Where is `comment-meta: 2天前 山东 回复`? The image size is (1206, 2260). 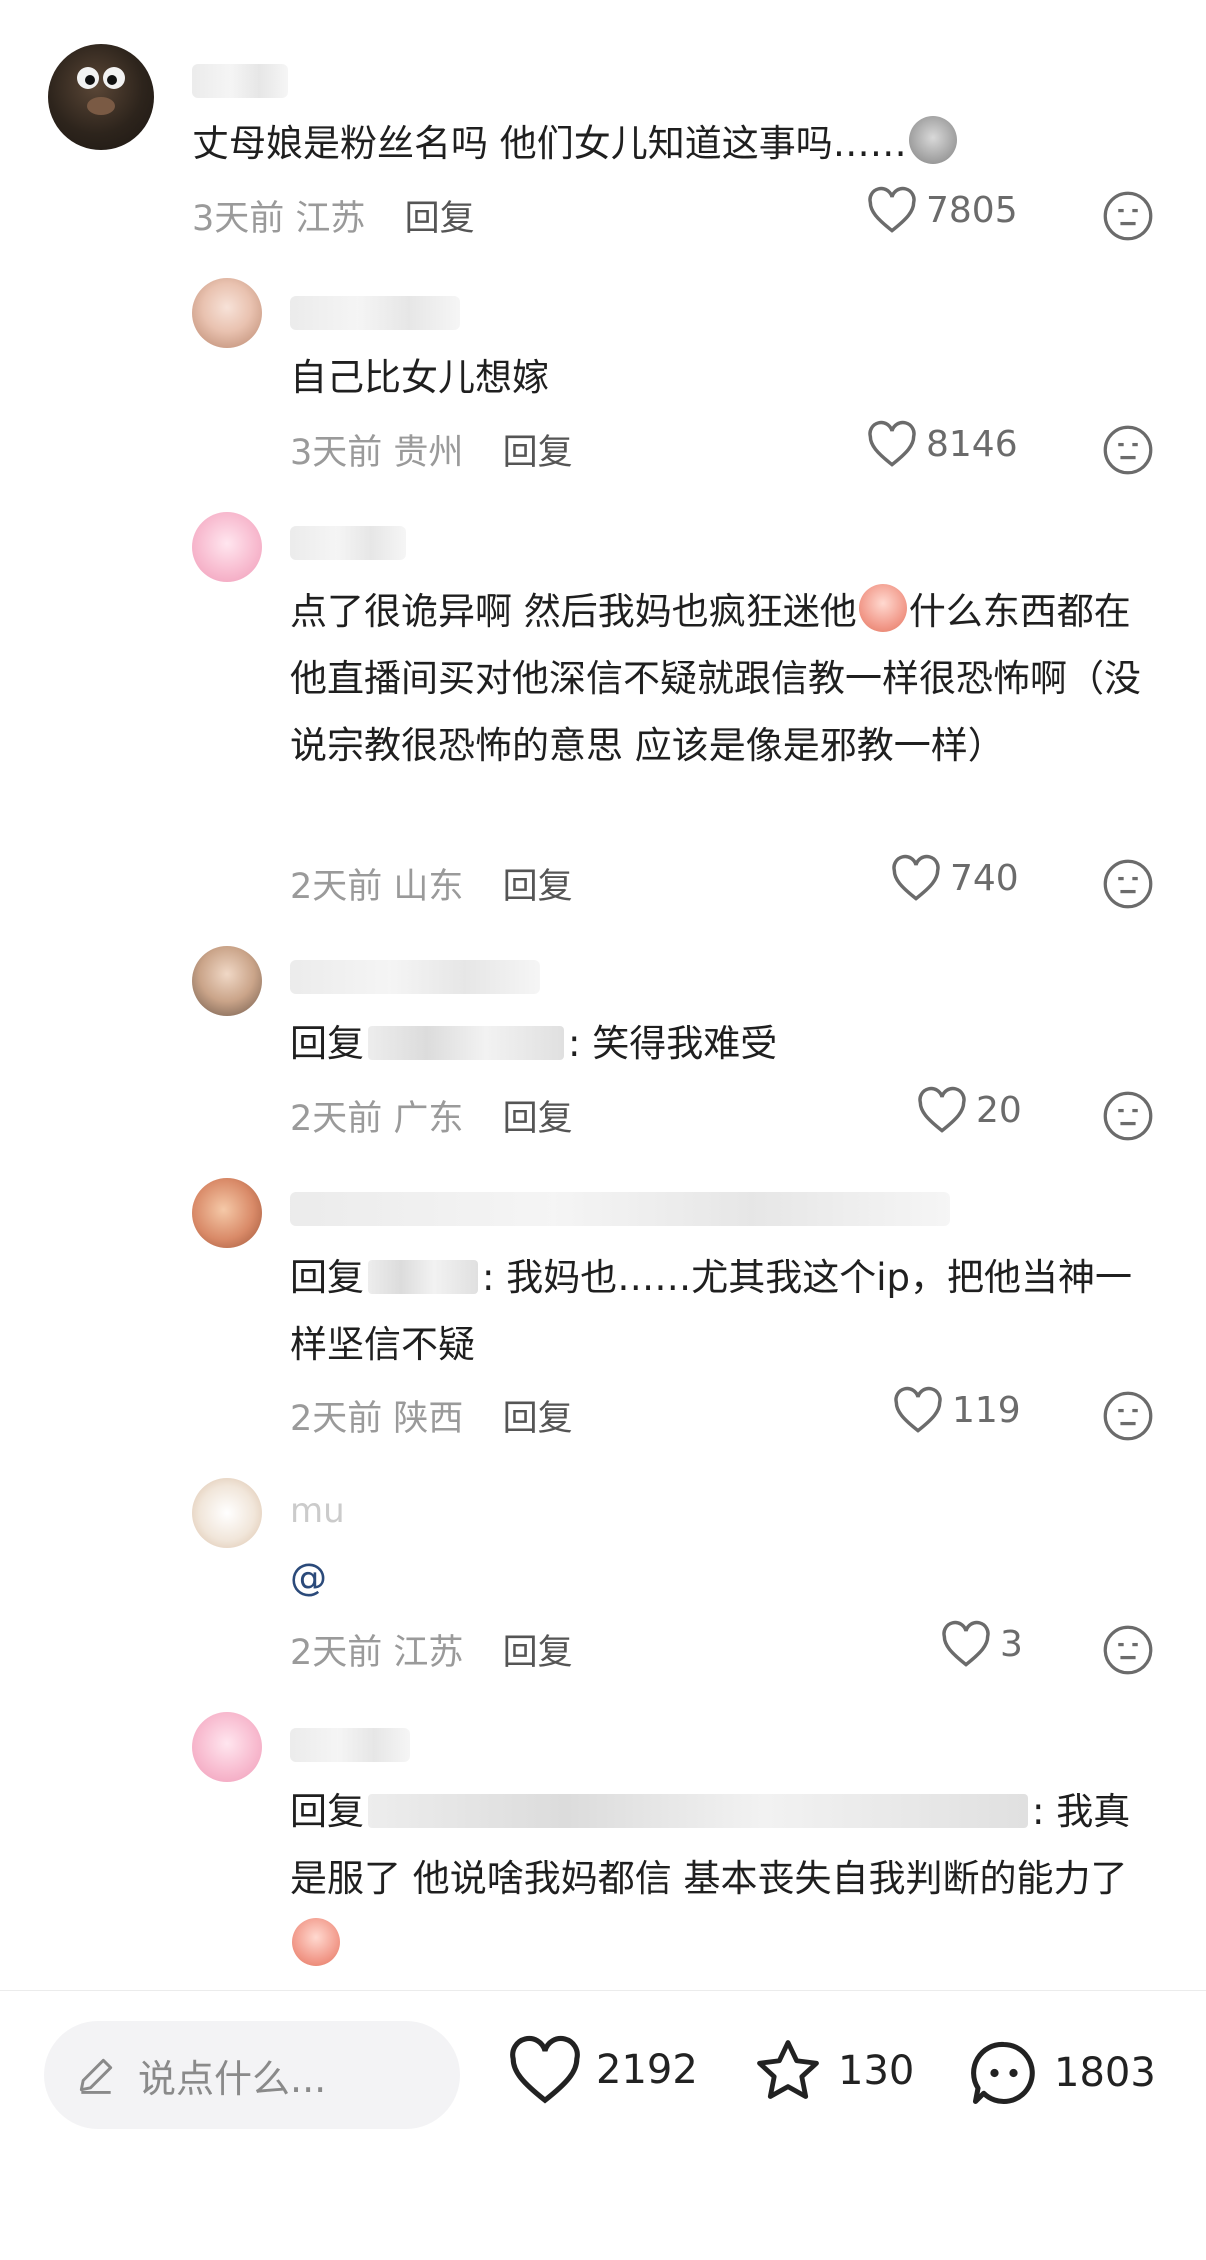
comment-meta: 2天前 山东 回复 is located at coordinates (431, 883).